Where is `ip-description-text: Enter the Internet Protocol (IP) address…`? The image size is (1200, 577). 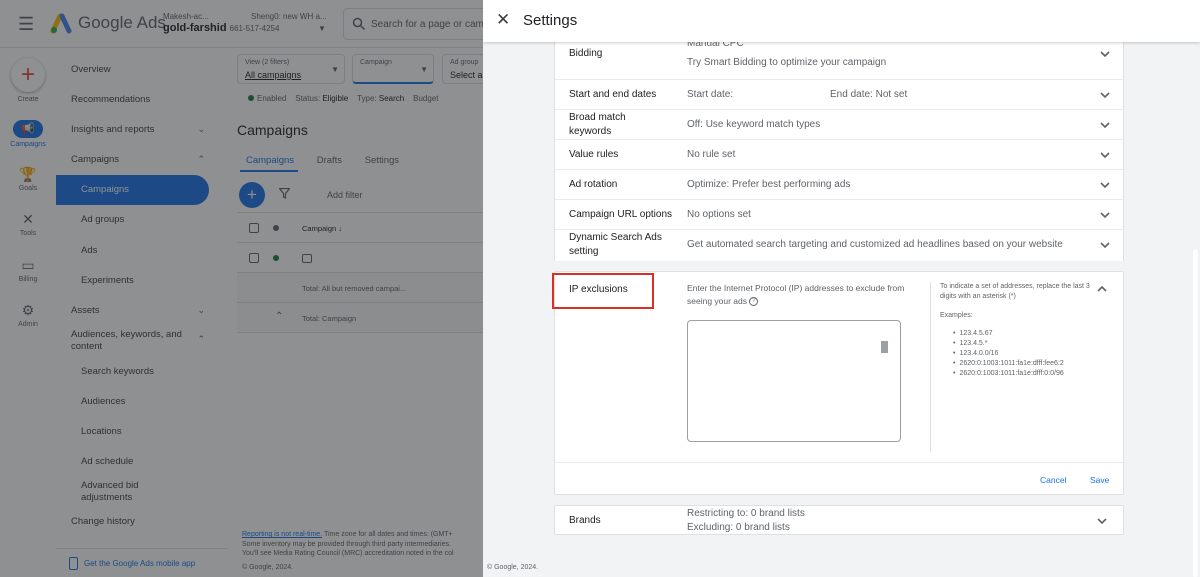
ip-description-text: Enter the Internet Protocol (IP) address… is located at coordinates (796, 294).